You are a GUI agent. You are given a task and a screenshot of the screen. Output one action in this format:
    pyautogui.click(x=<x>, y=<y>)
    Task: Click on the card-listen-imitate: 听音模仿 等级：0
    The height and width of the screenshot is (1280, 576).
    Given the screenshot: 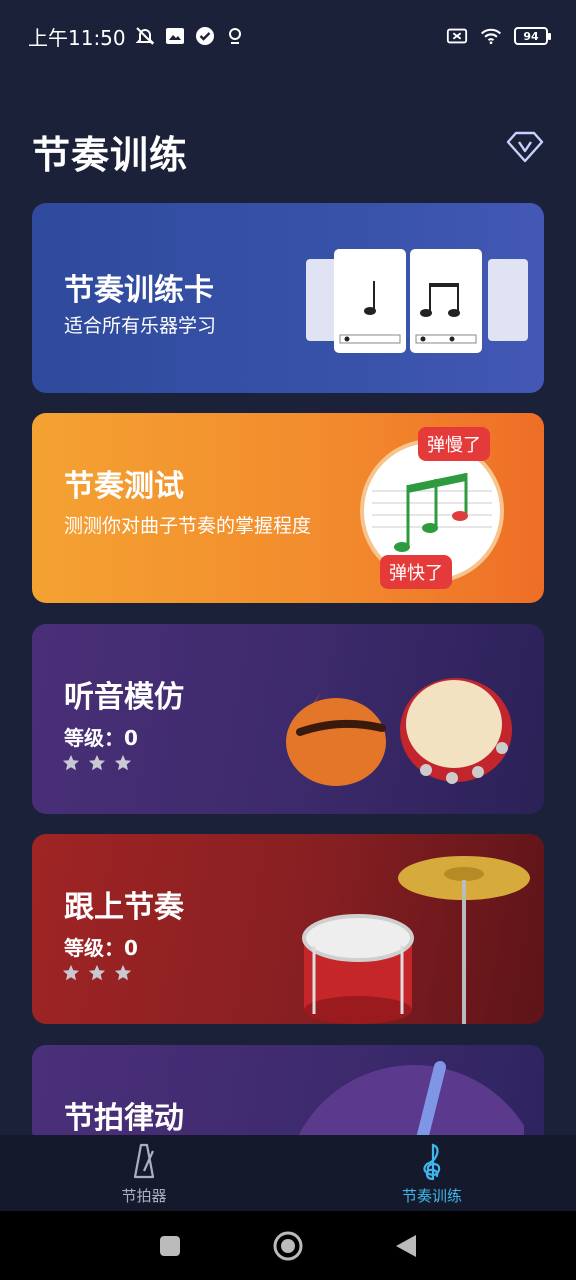 What is the action you would take?
    pyautogui.click(x=288, y=719)
    